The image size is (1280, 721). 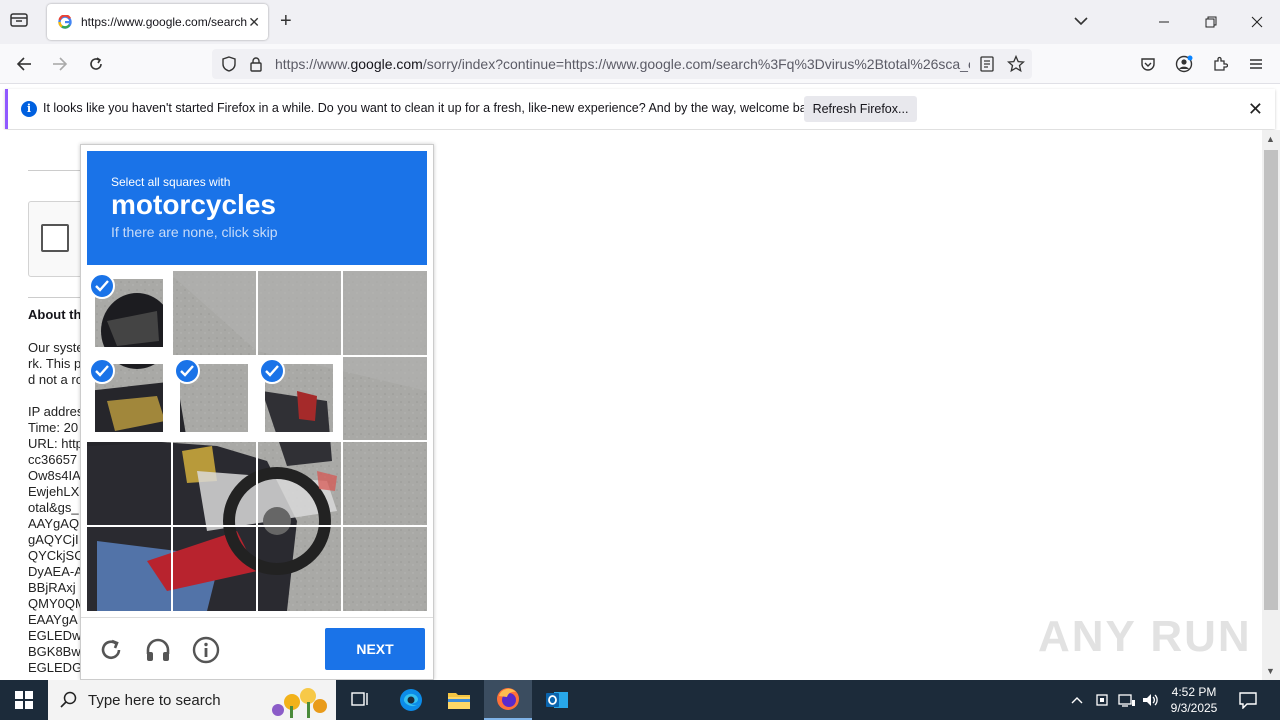 I want to click on clock-date: 9/3/2025, so click(x=1194, y=708).